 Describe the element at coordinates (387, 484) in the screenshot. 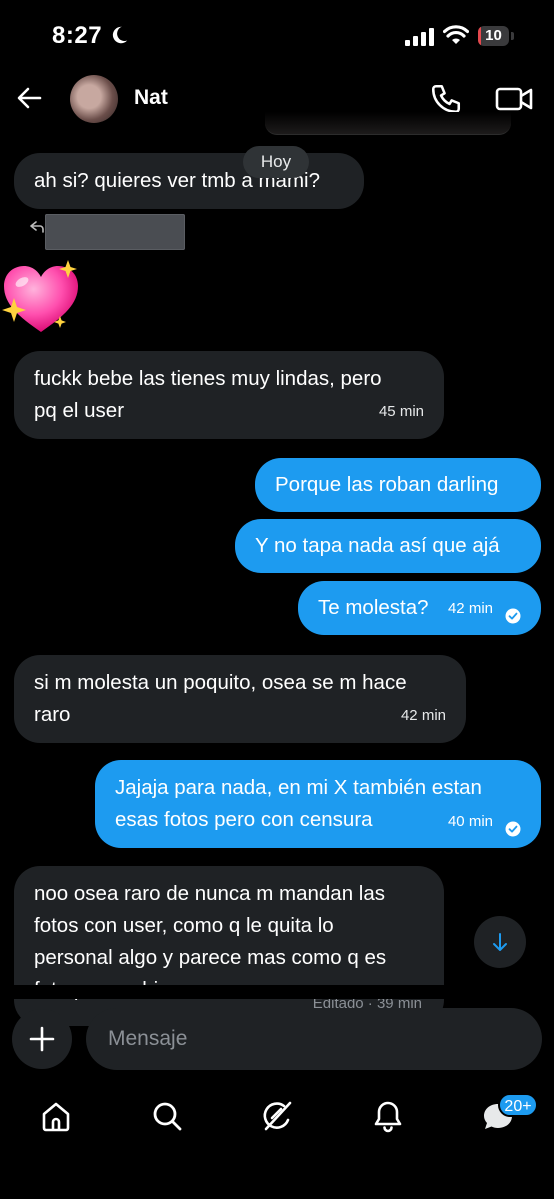

I see `message-text: Porque las roban darling` at that location.